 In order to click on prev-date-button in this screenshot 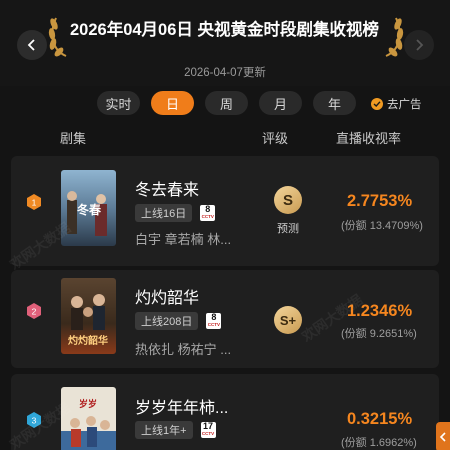, I will do `click(32, 45)`.